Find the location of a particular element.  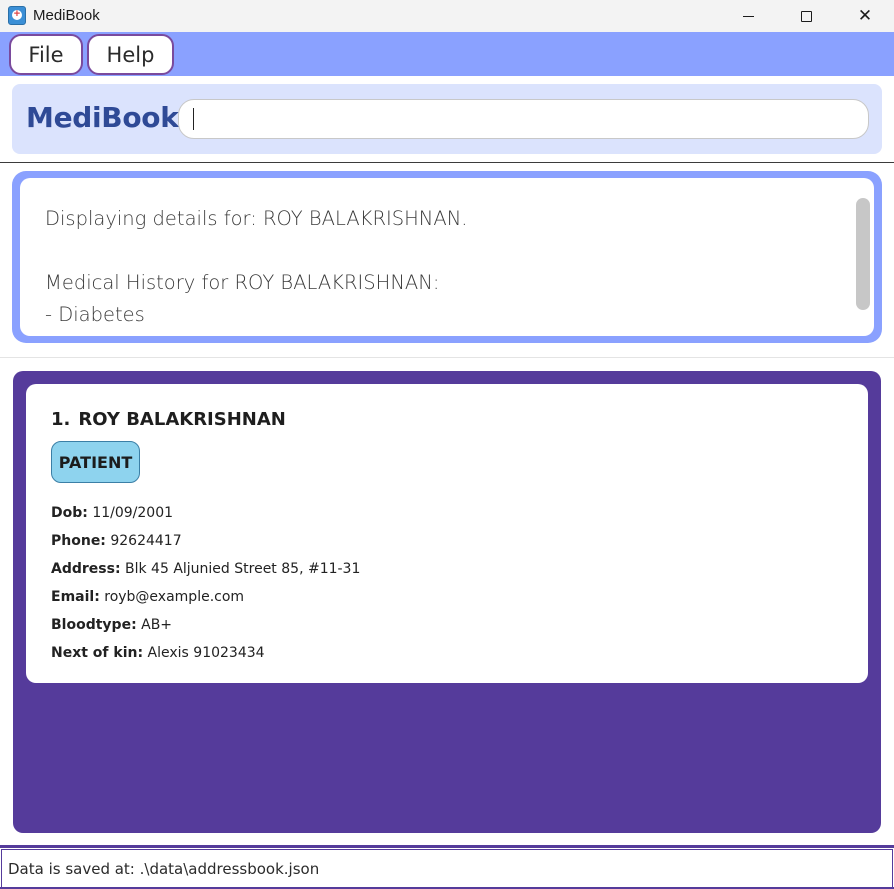

bloodtype-value: AB+ is located at coordinates (157, 625).